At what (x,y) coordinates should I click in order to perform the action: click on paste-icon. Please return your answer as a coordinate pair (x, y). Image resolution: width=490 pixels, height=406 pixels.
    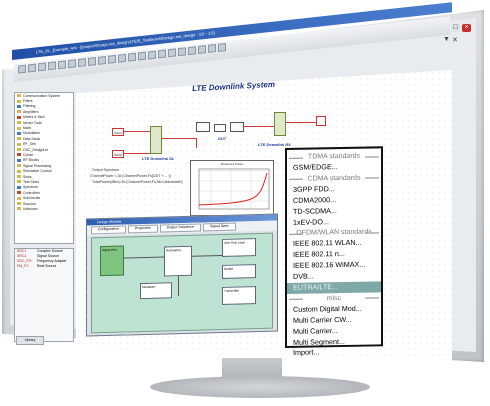
    Looking at the image, I should click on (82, 63).